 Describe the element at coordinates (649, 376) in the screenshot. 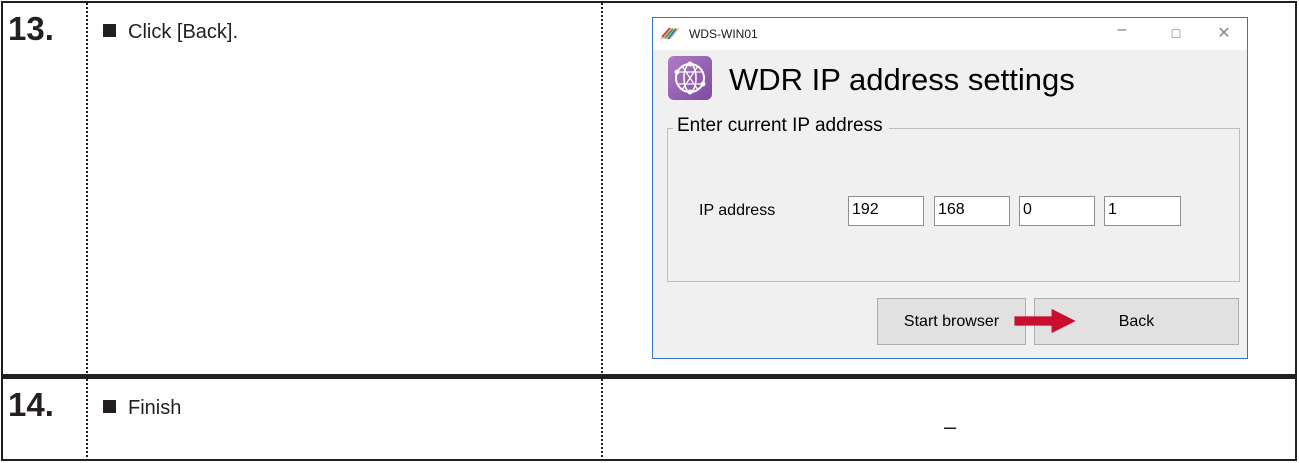

I see `row-divider` at that location.